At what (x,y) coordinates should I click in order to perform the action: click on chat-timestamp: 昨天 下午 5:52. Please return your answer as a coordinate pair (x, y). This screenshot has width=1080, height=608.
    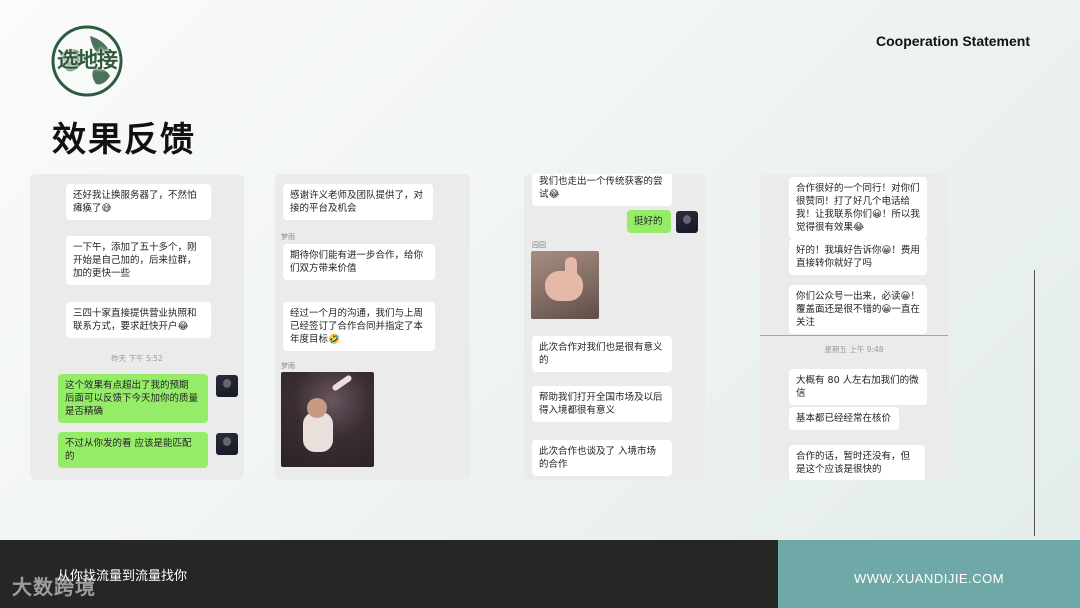
    Looking at the image, I should click on (137, 358).